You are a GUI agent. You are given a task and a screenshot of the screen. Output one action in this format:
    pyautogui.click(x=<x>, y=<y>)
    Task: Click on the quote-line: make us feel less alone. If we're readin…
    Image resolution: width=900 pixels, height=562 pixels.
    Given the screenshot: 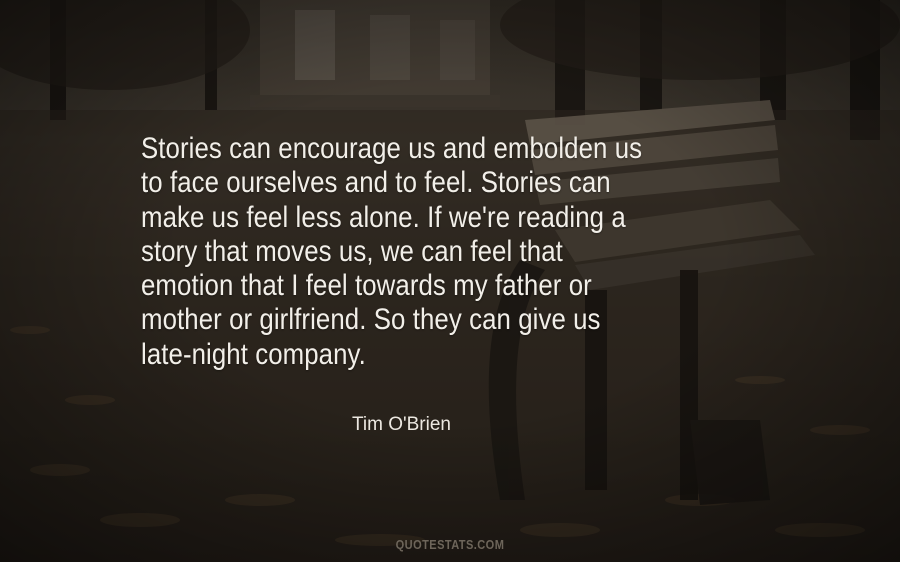 What is the action you would take?
    pyautogui.click(x=383, y=217)
    